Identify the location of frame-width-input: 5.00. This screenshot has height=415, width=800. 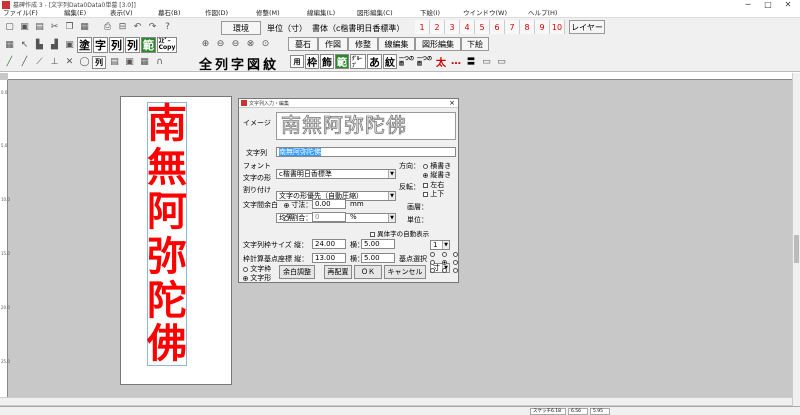
(378, 244).